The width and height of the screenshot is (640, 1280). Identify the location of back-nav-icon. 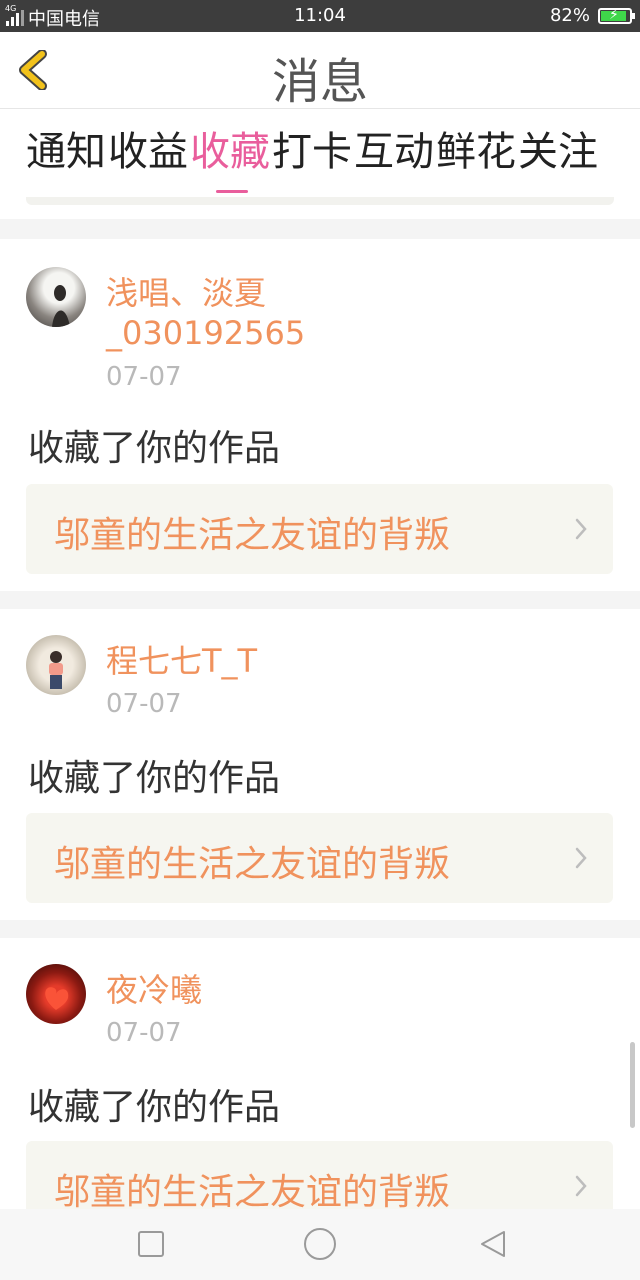
(493, 1244).